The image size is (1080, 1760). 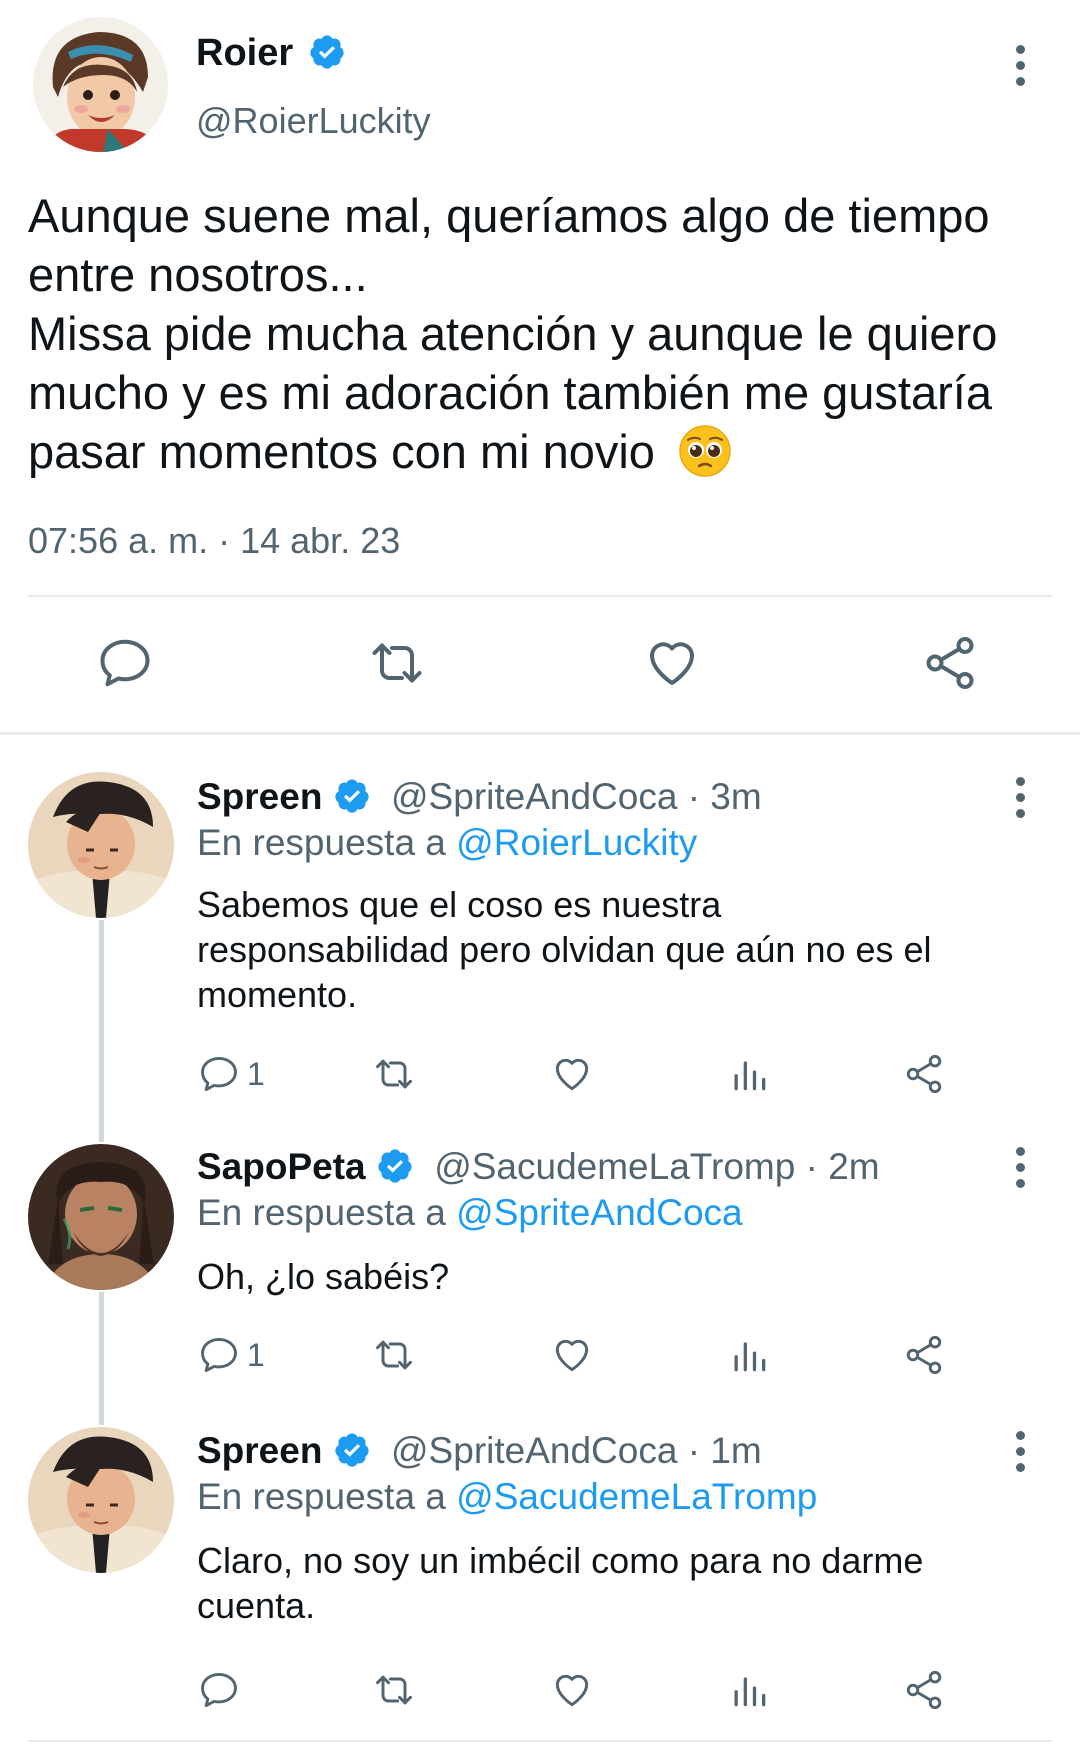 I want to click on mention-link: @SacudemeLaTromp, so click(x=636, y=1496).